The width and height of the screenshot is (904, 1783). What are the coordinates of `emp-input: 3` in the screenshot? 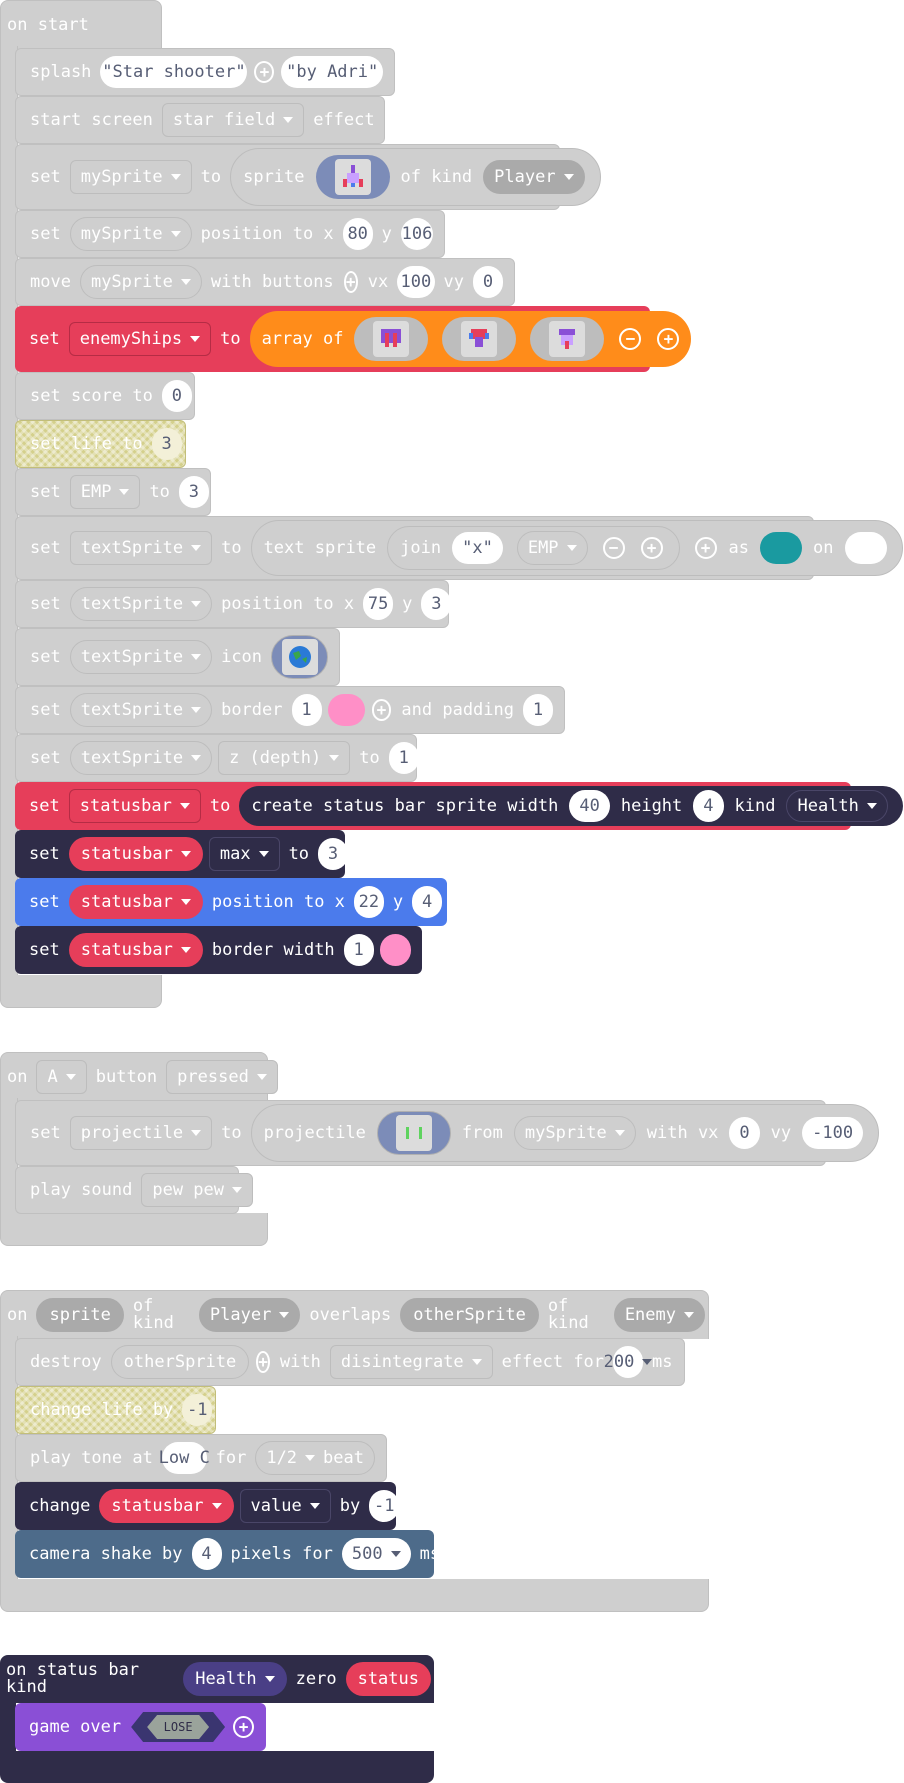 It's located at (193, 492).